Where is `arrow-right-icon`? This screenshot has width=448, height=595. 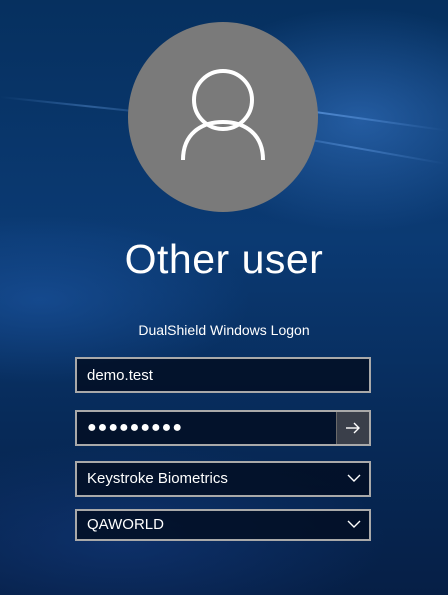 arrow-right-icon is located at coordinates (353, 428).